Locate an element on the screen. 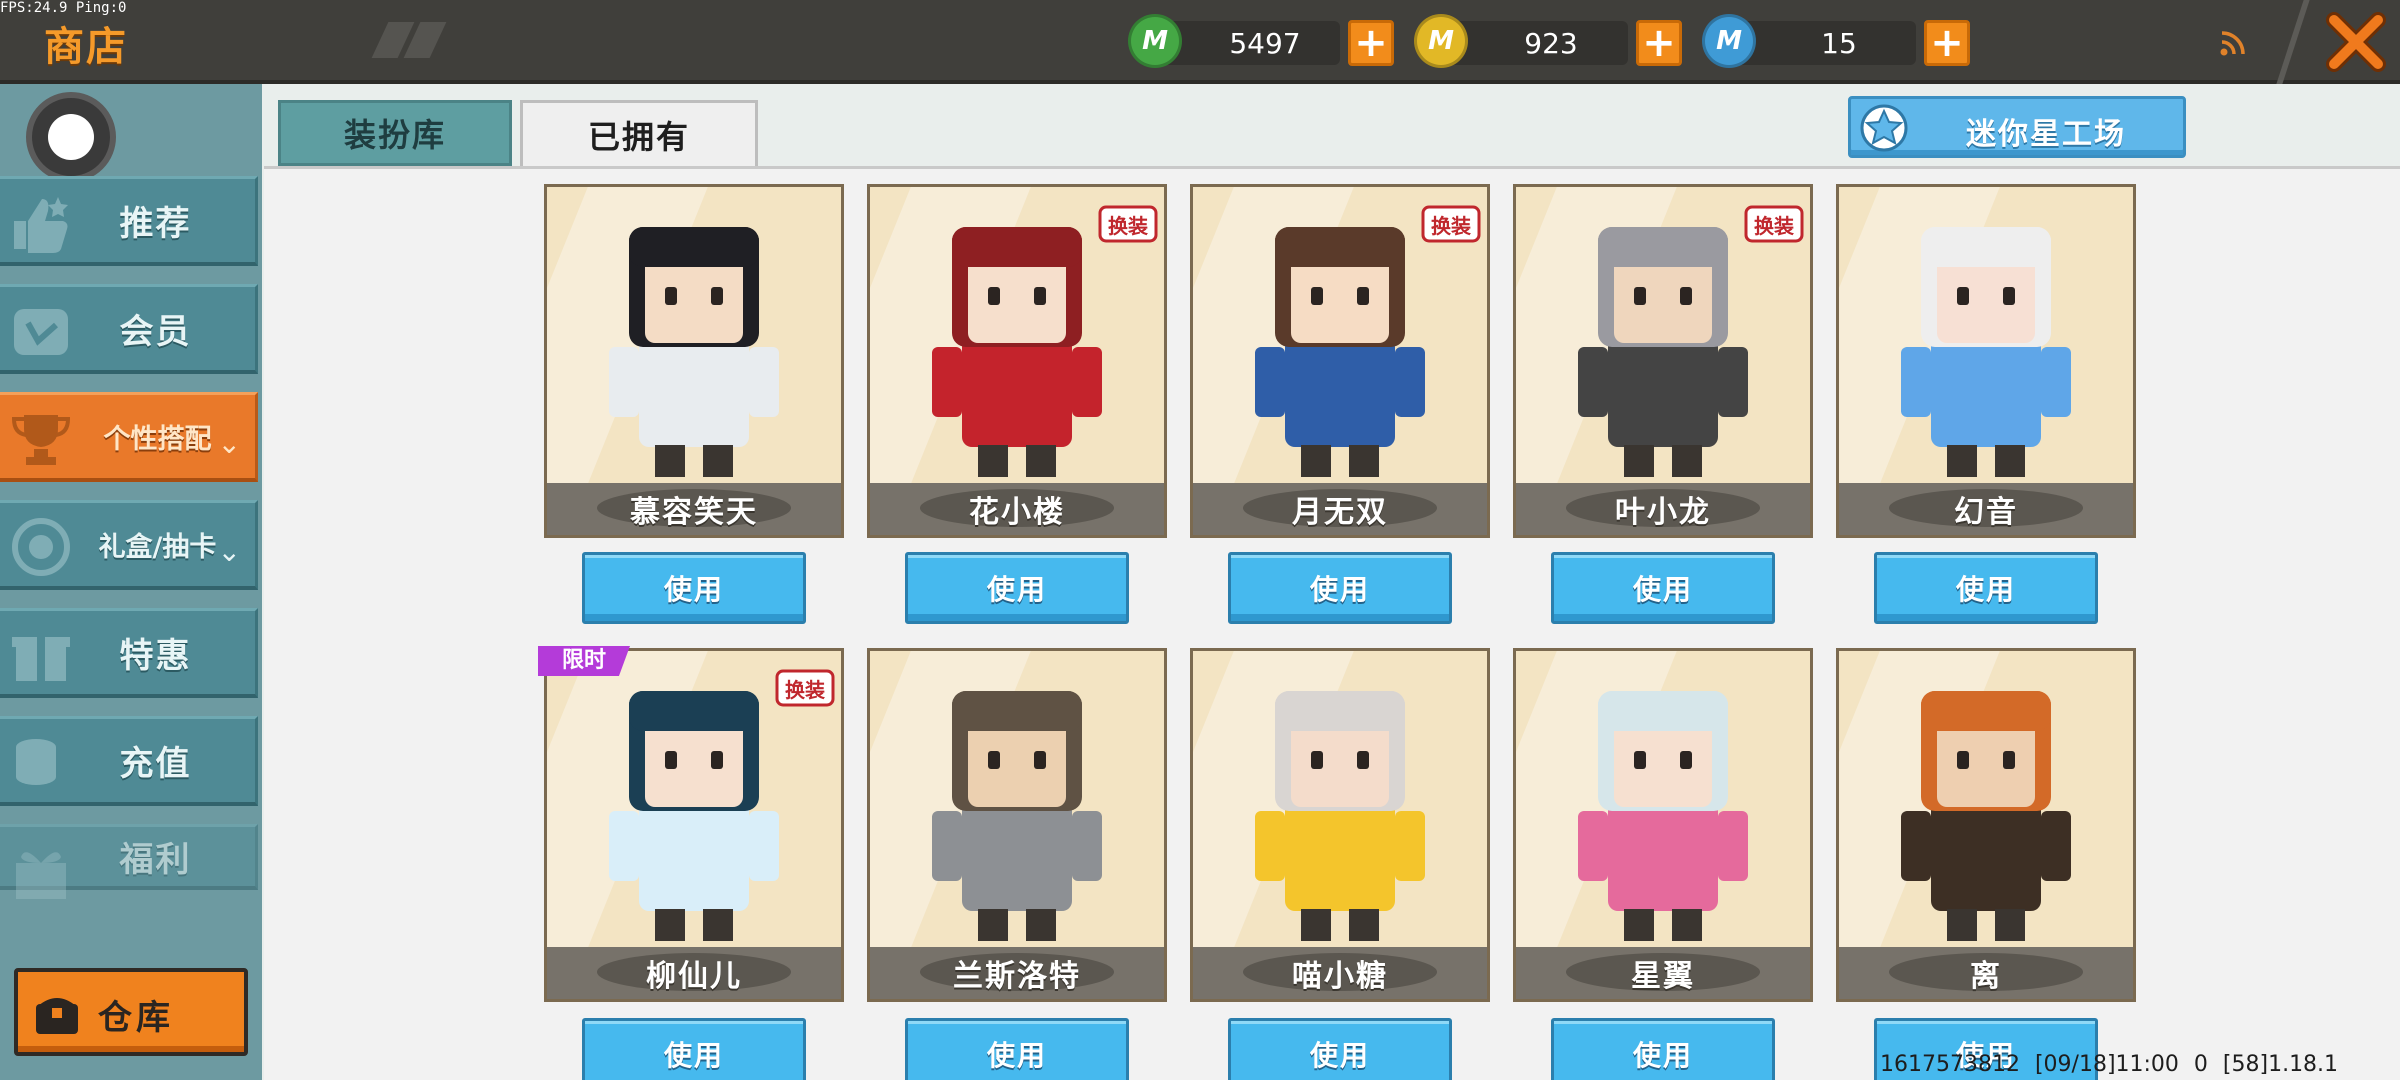 The height and width of the screenshot is (1080, 2400). signal-icon is located at coordinates (2232, 43).